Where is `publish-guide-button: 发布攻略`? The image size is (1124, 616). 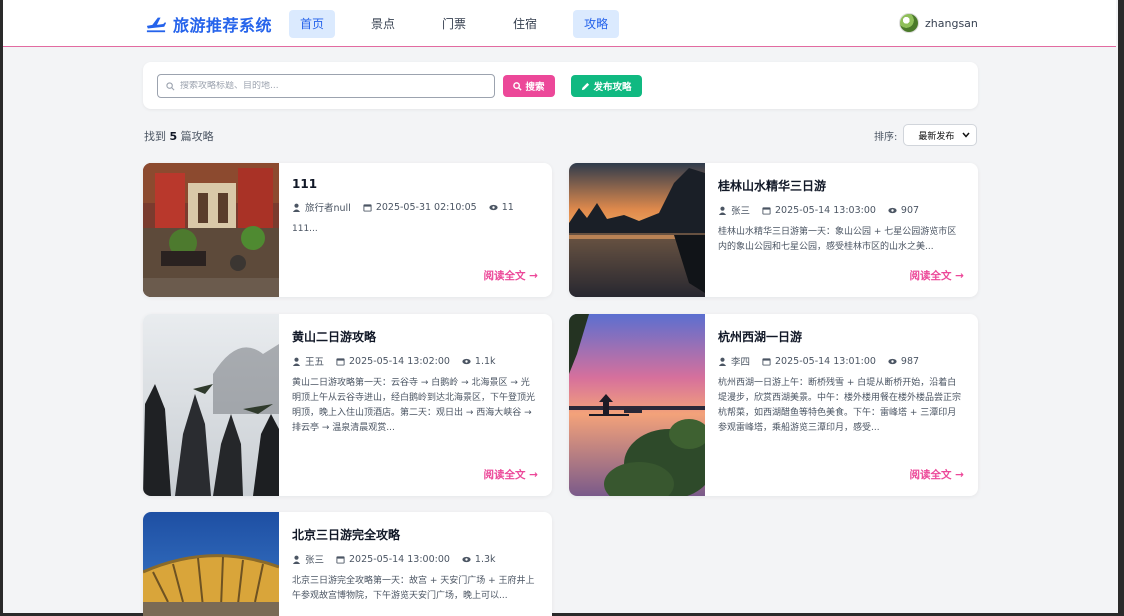
publish-guide-button: 发布攻略 is located at coordinates (606, 86).